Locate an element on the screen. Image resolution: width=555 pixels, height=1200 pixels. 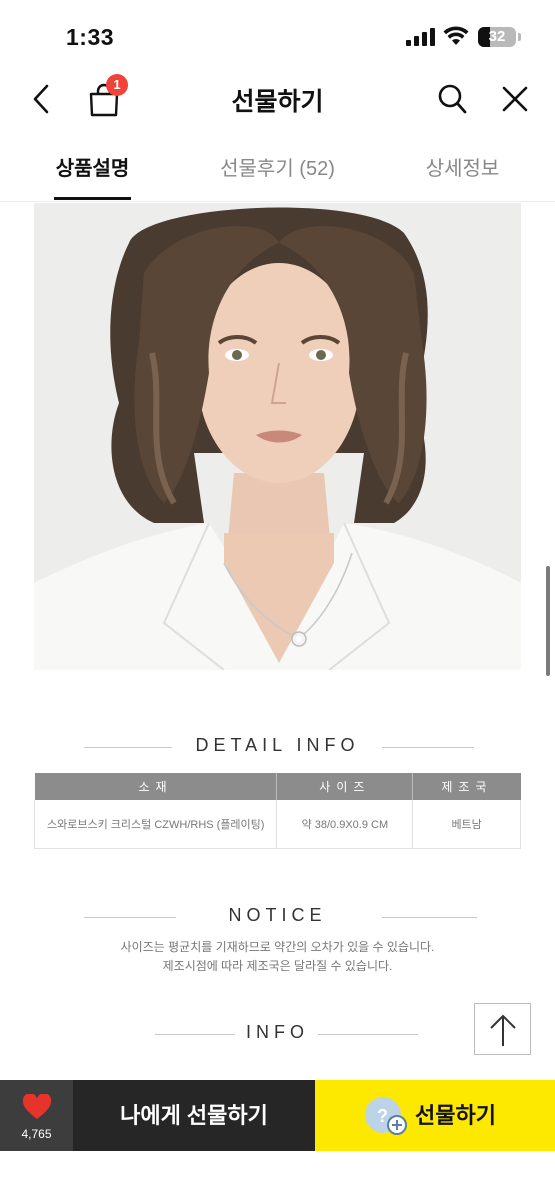
active-tab-indicator is located at coordinates (92, 198).